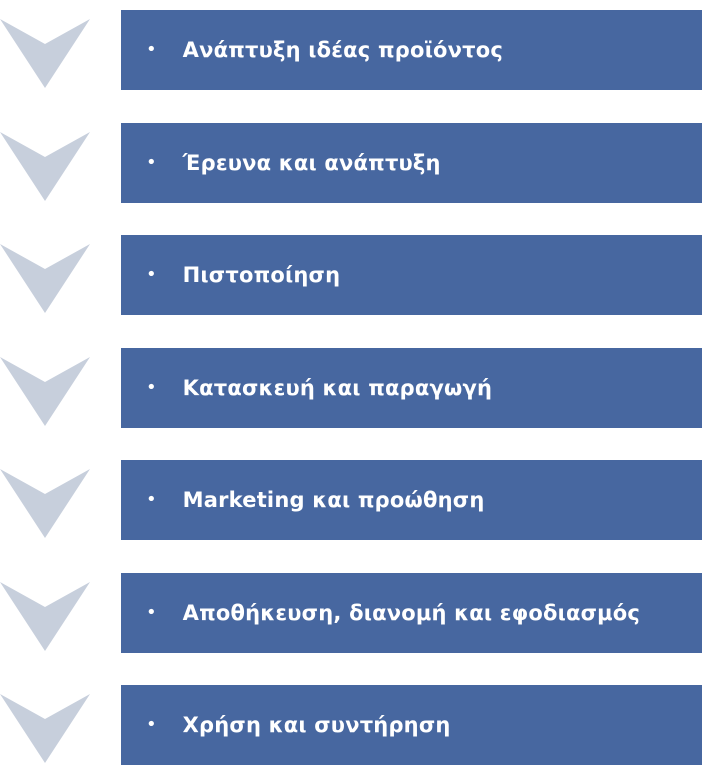 Image resolution: width=702 pixels, height=774 pixels. I want to click on process-step-label: Κατασκευή και παραγωγή, so click(337, 388).